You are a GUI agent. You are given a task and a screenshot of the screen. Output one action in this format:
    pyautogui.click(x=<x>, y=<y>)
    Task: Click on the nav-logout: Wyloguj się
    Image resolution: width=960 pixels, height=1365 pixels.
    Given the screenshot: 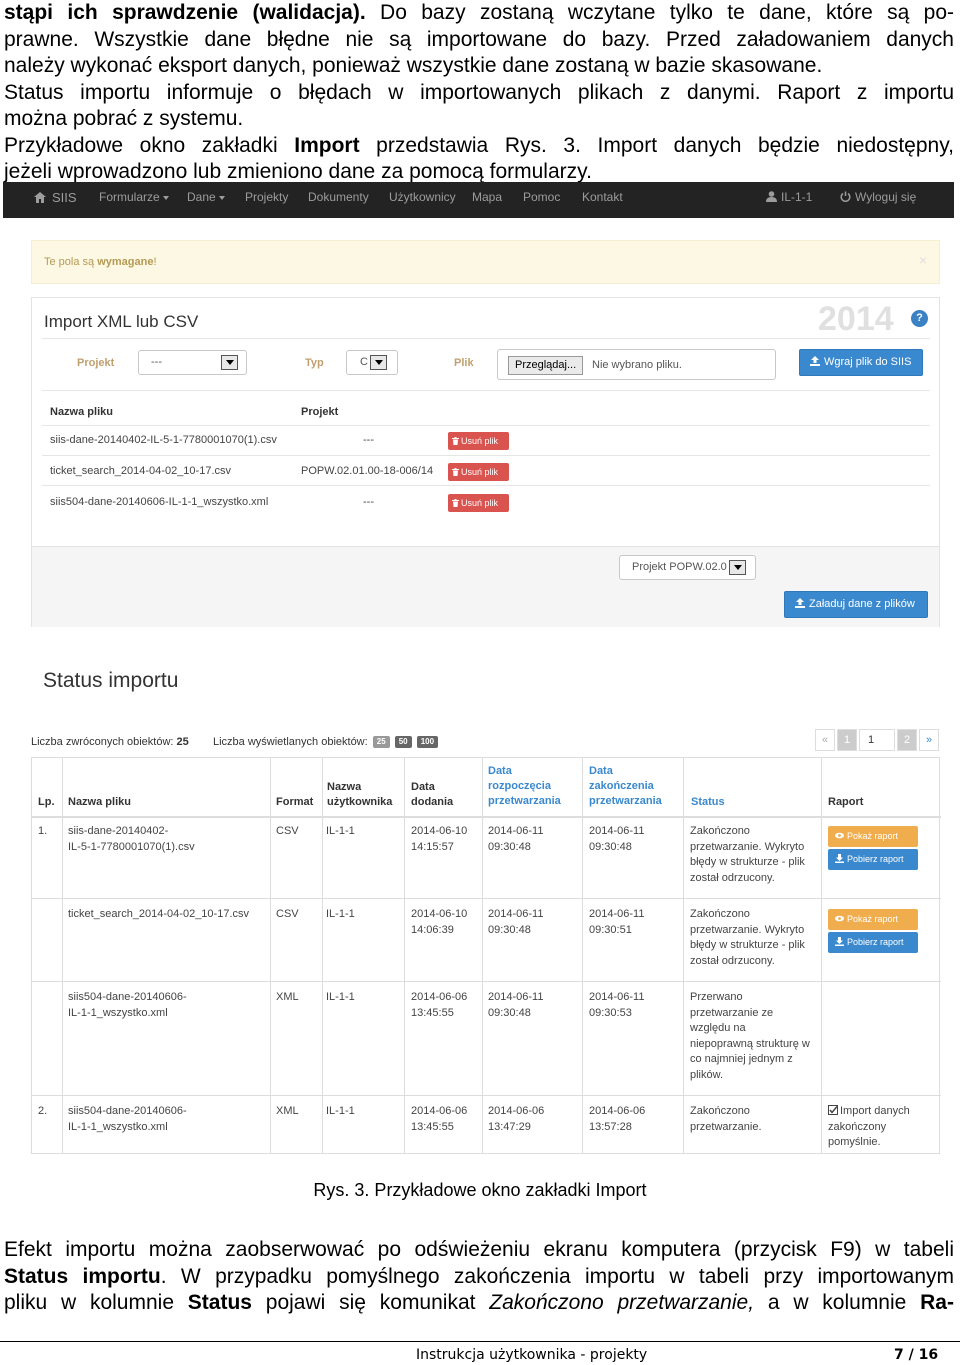 What is the action you would take?
    pyautogui.click(x=878, y=200)
    